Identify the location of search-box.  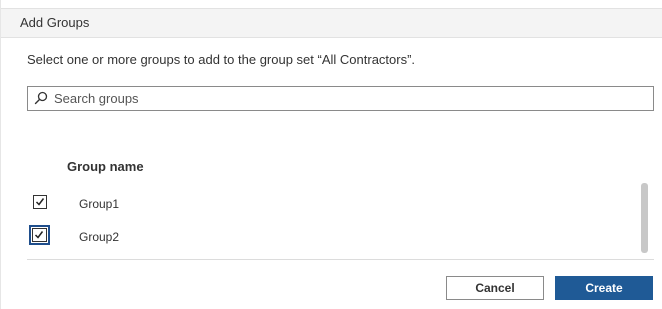
(340, 98).